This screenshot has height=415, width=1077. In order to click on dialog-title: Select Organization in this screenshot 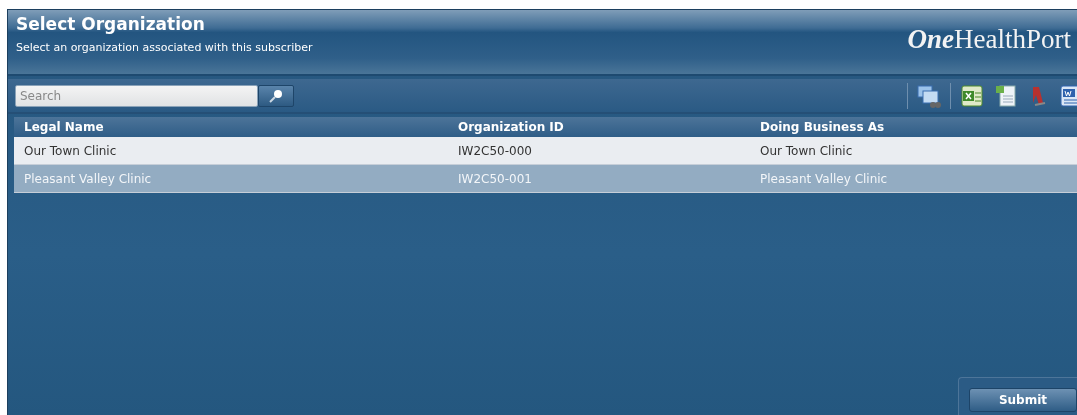, I will do `click(111, 24)`.